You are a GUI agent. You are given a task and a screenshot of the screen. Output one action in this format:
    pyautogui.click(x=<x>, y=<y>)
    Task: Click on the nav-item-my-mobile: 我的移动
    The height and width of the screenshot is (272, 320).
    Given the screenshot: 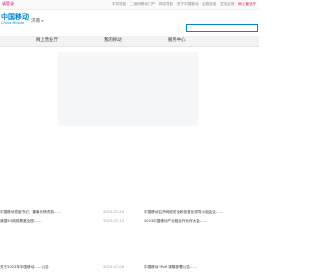 What is the action you would take?
    pyautogui.click(x=113, y=41)
    